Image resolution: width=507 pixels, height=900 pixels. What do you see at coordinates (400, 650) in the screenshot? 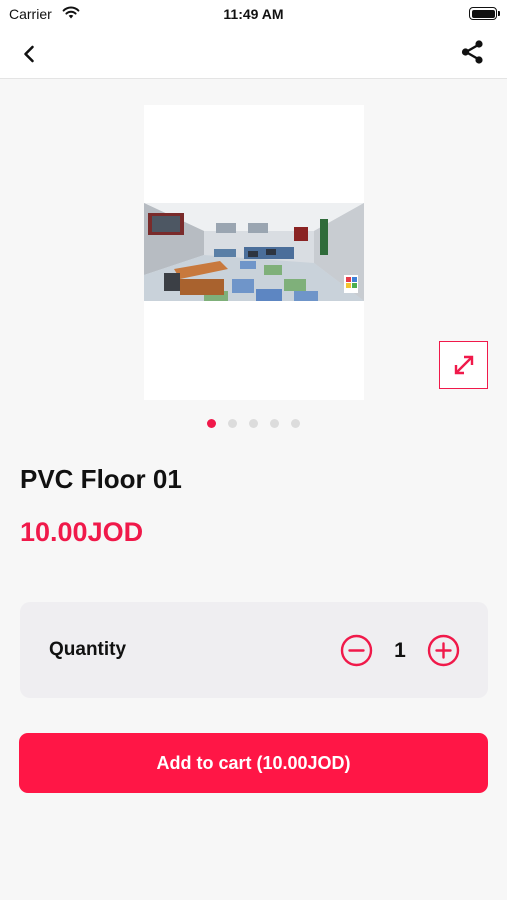
I see `quantity-value: 1` at bounding box center [400, 650].